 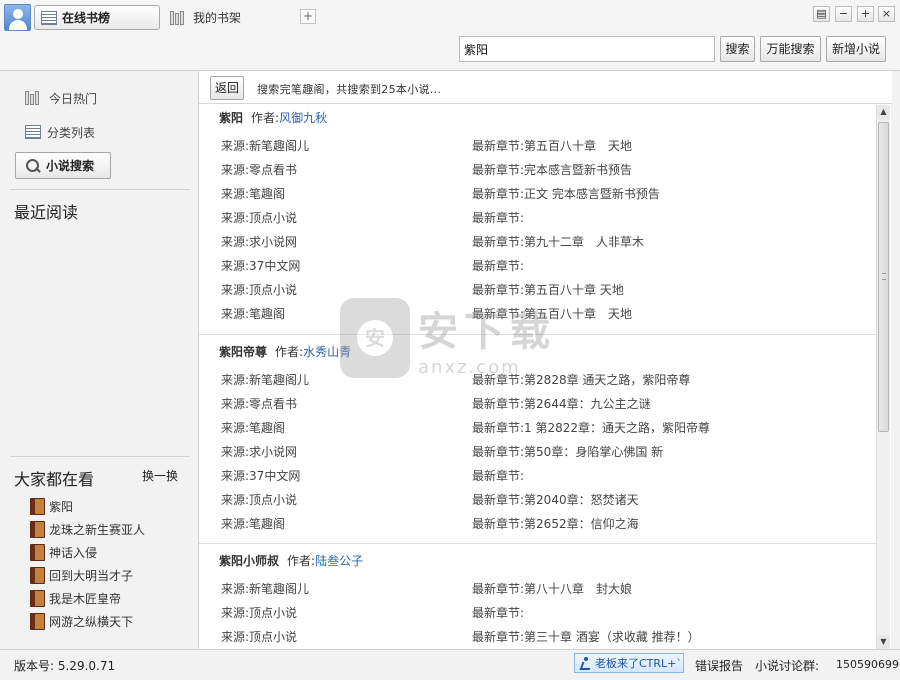 I want to click on source-row: 来源:顶点小说 最新章节:第2040章：怒焚诸天, so click(x=537, y=498).